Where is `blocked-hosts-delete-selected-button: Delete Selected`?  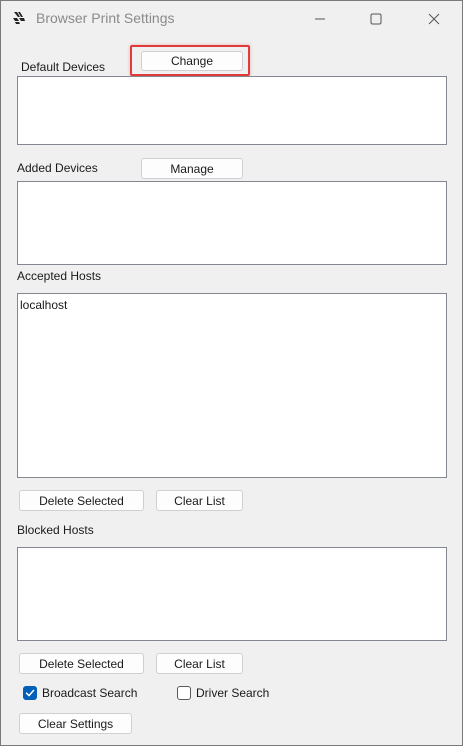 blocked-hosts-delete-selected-button: Delete Selected is located at coordinates (81, 663).